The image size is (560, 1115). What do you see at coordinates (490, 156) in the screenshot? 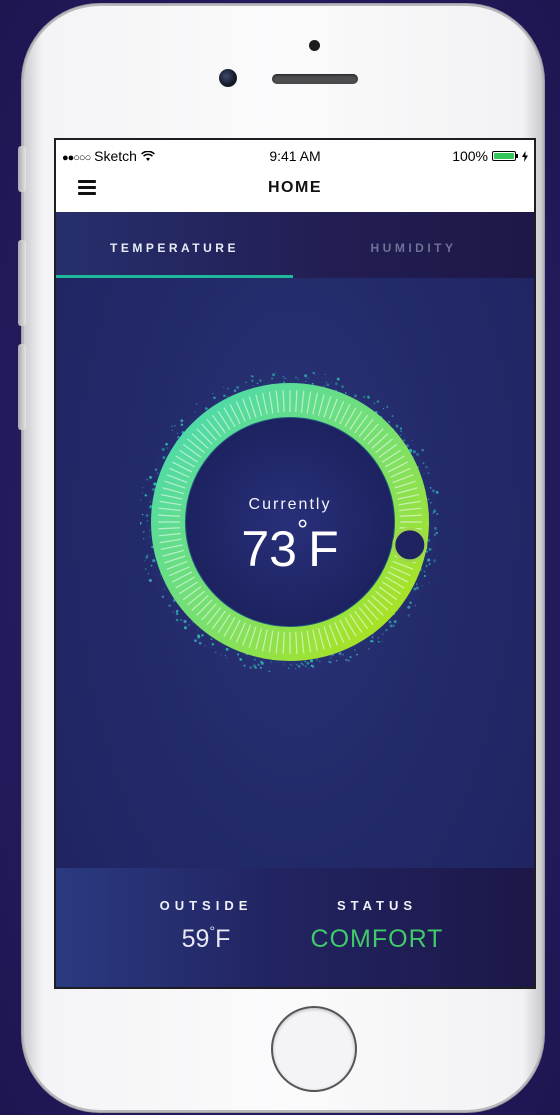
I see `battery-status: 100%` at bounding box center [490, 156].